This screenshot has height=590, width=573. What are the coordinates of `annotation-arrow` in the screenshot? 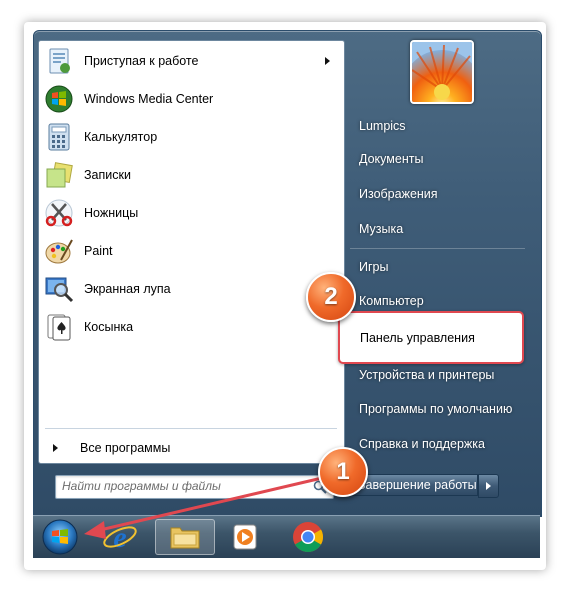 It's located at (203, 507).